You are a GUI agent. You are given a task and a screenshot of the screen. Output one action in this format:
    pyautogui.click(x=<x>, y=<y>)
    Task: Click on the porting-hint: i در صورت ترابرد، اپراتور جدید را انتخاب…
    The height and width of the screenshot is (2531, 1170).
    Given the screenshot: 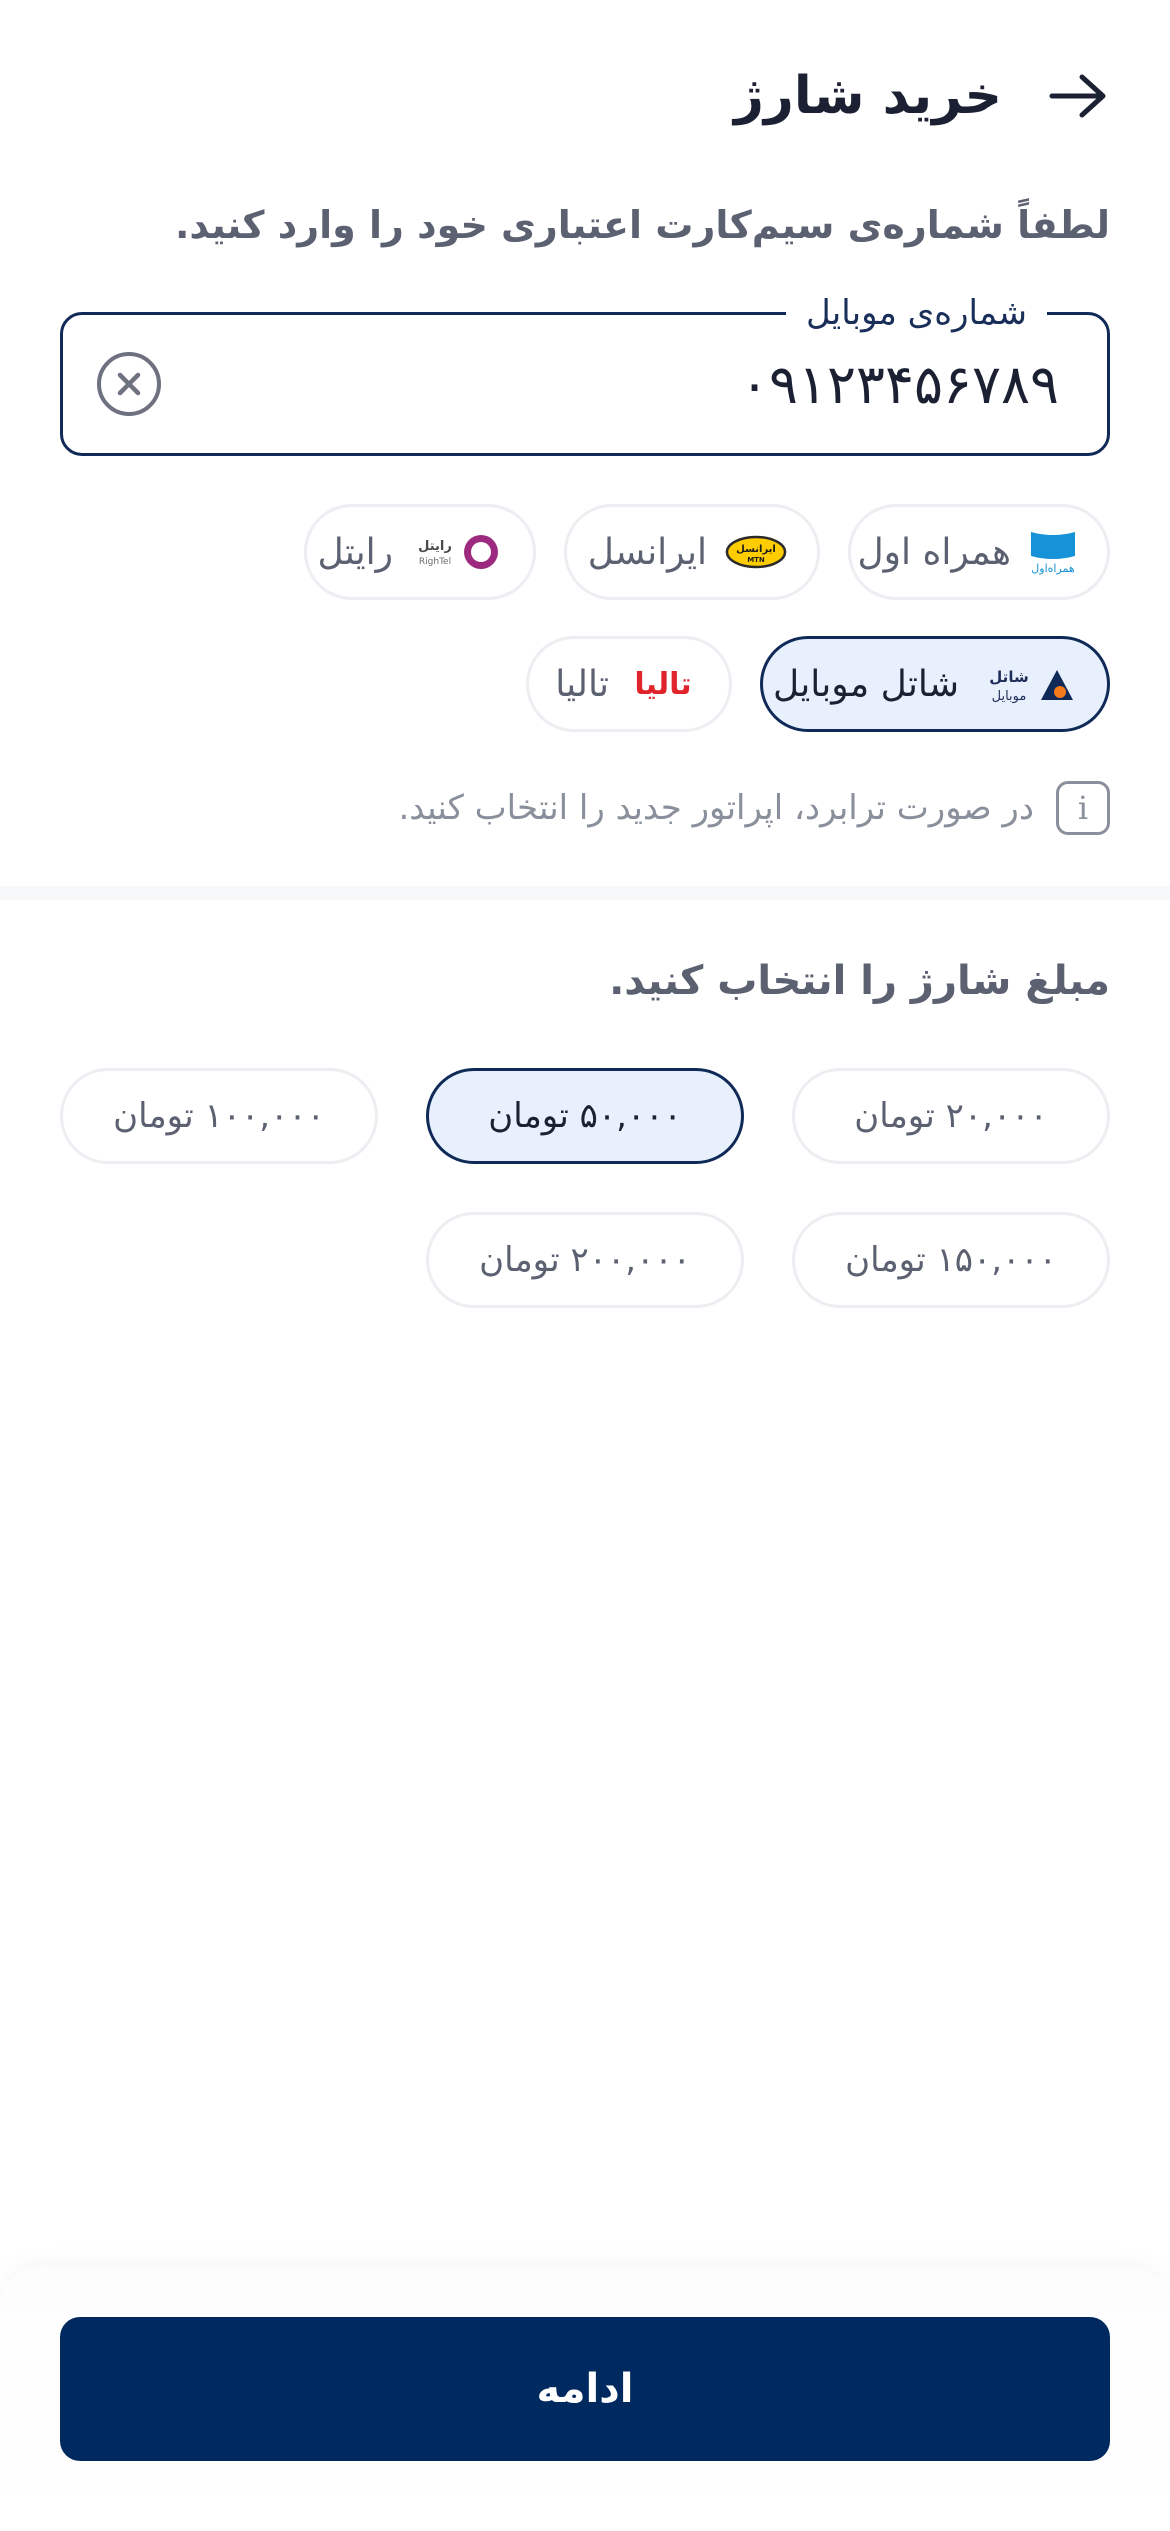 What is the action you would take?
    pyautogui.click(x=754, y=808)
    